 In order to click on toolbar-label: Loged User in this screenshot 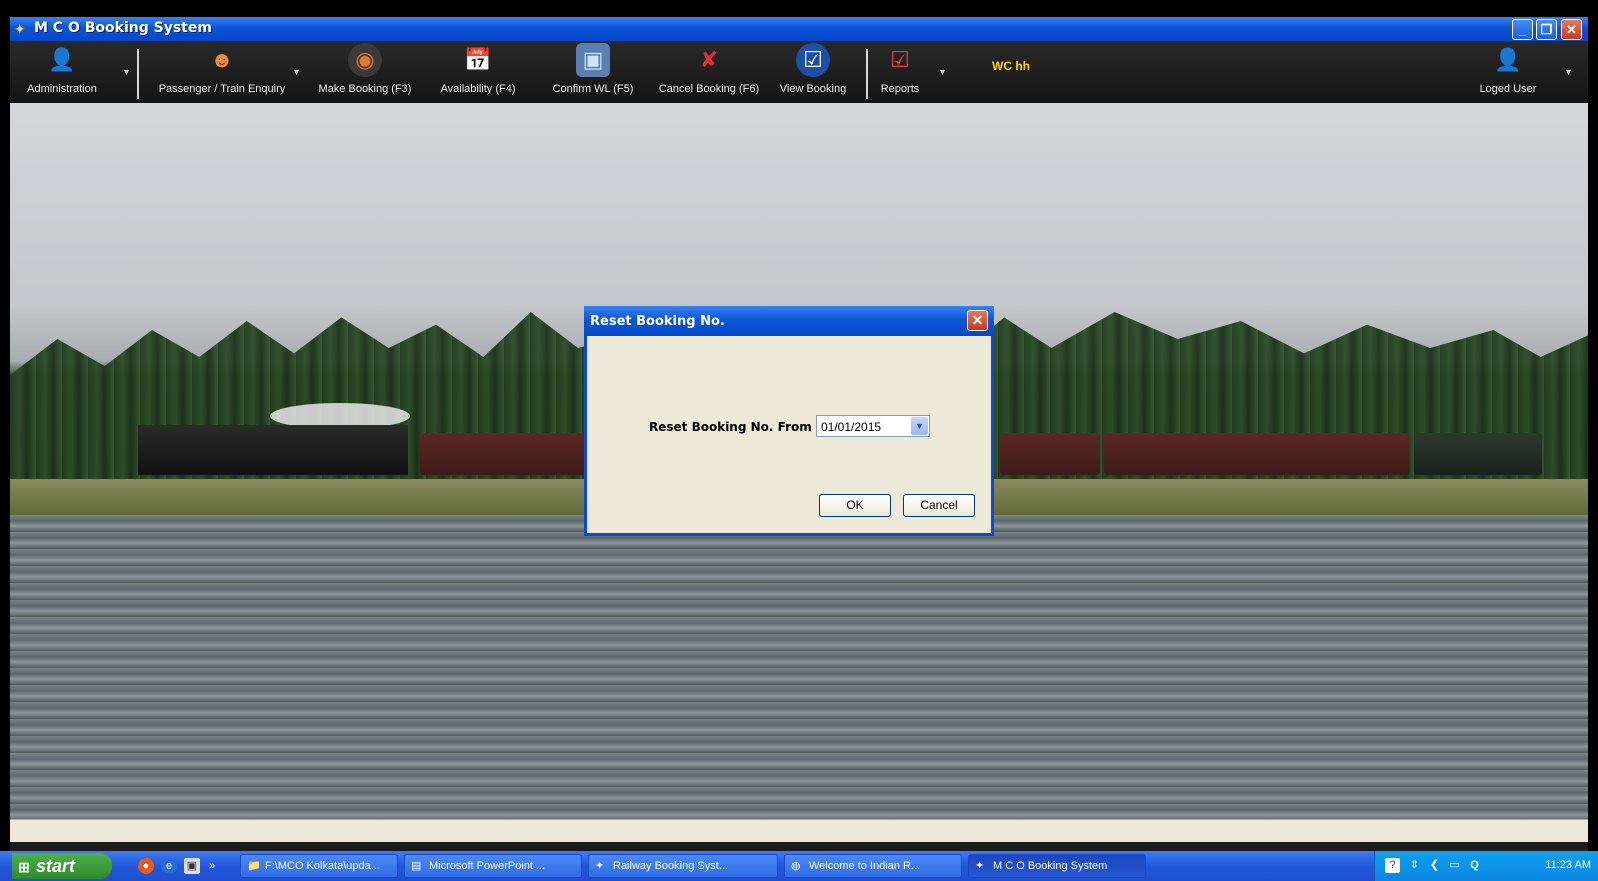, I will do `click(1508, 89)`.